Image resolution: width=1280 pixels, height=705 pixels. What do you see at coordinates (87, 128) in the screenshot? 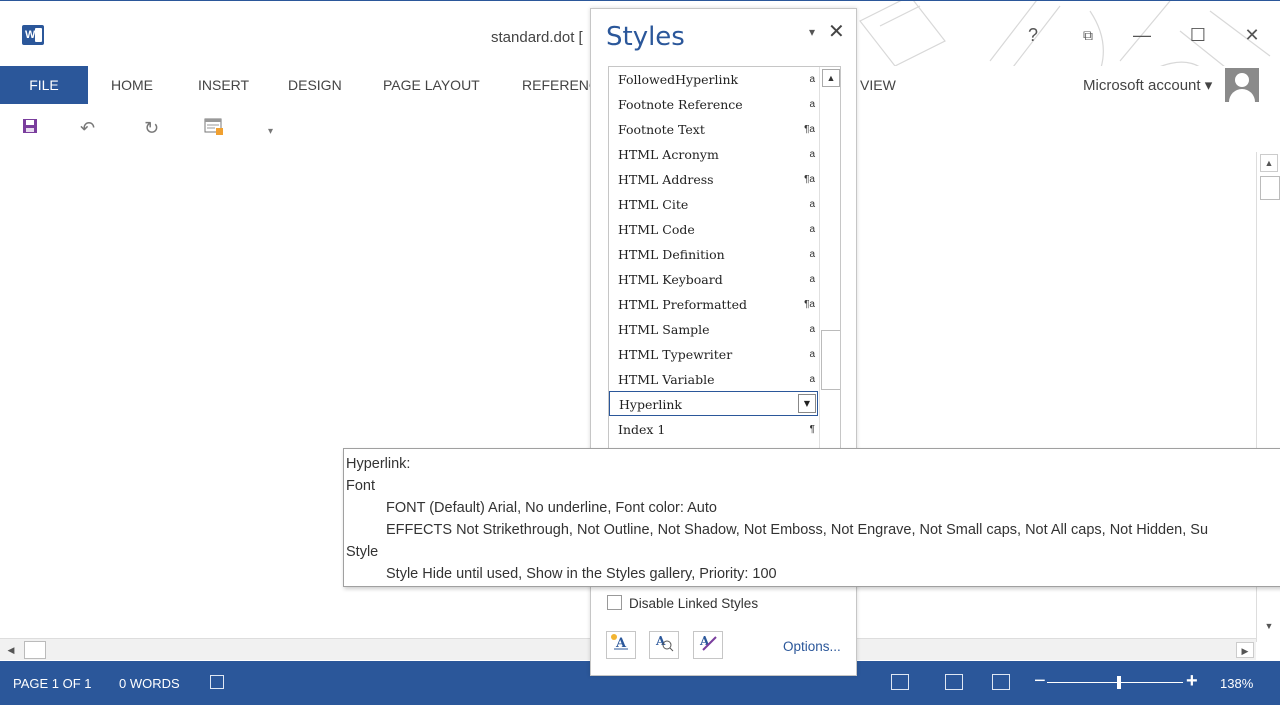
I see `undo-icon: ↶` at bounding box center [87, 128].